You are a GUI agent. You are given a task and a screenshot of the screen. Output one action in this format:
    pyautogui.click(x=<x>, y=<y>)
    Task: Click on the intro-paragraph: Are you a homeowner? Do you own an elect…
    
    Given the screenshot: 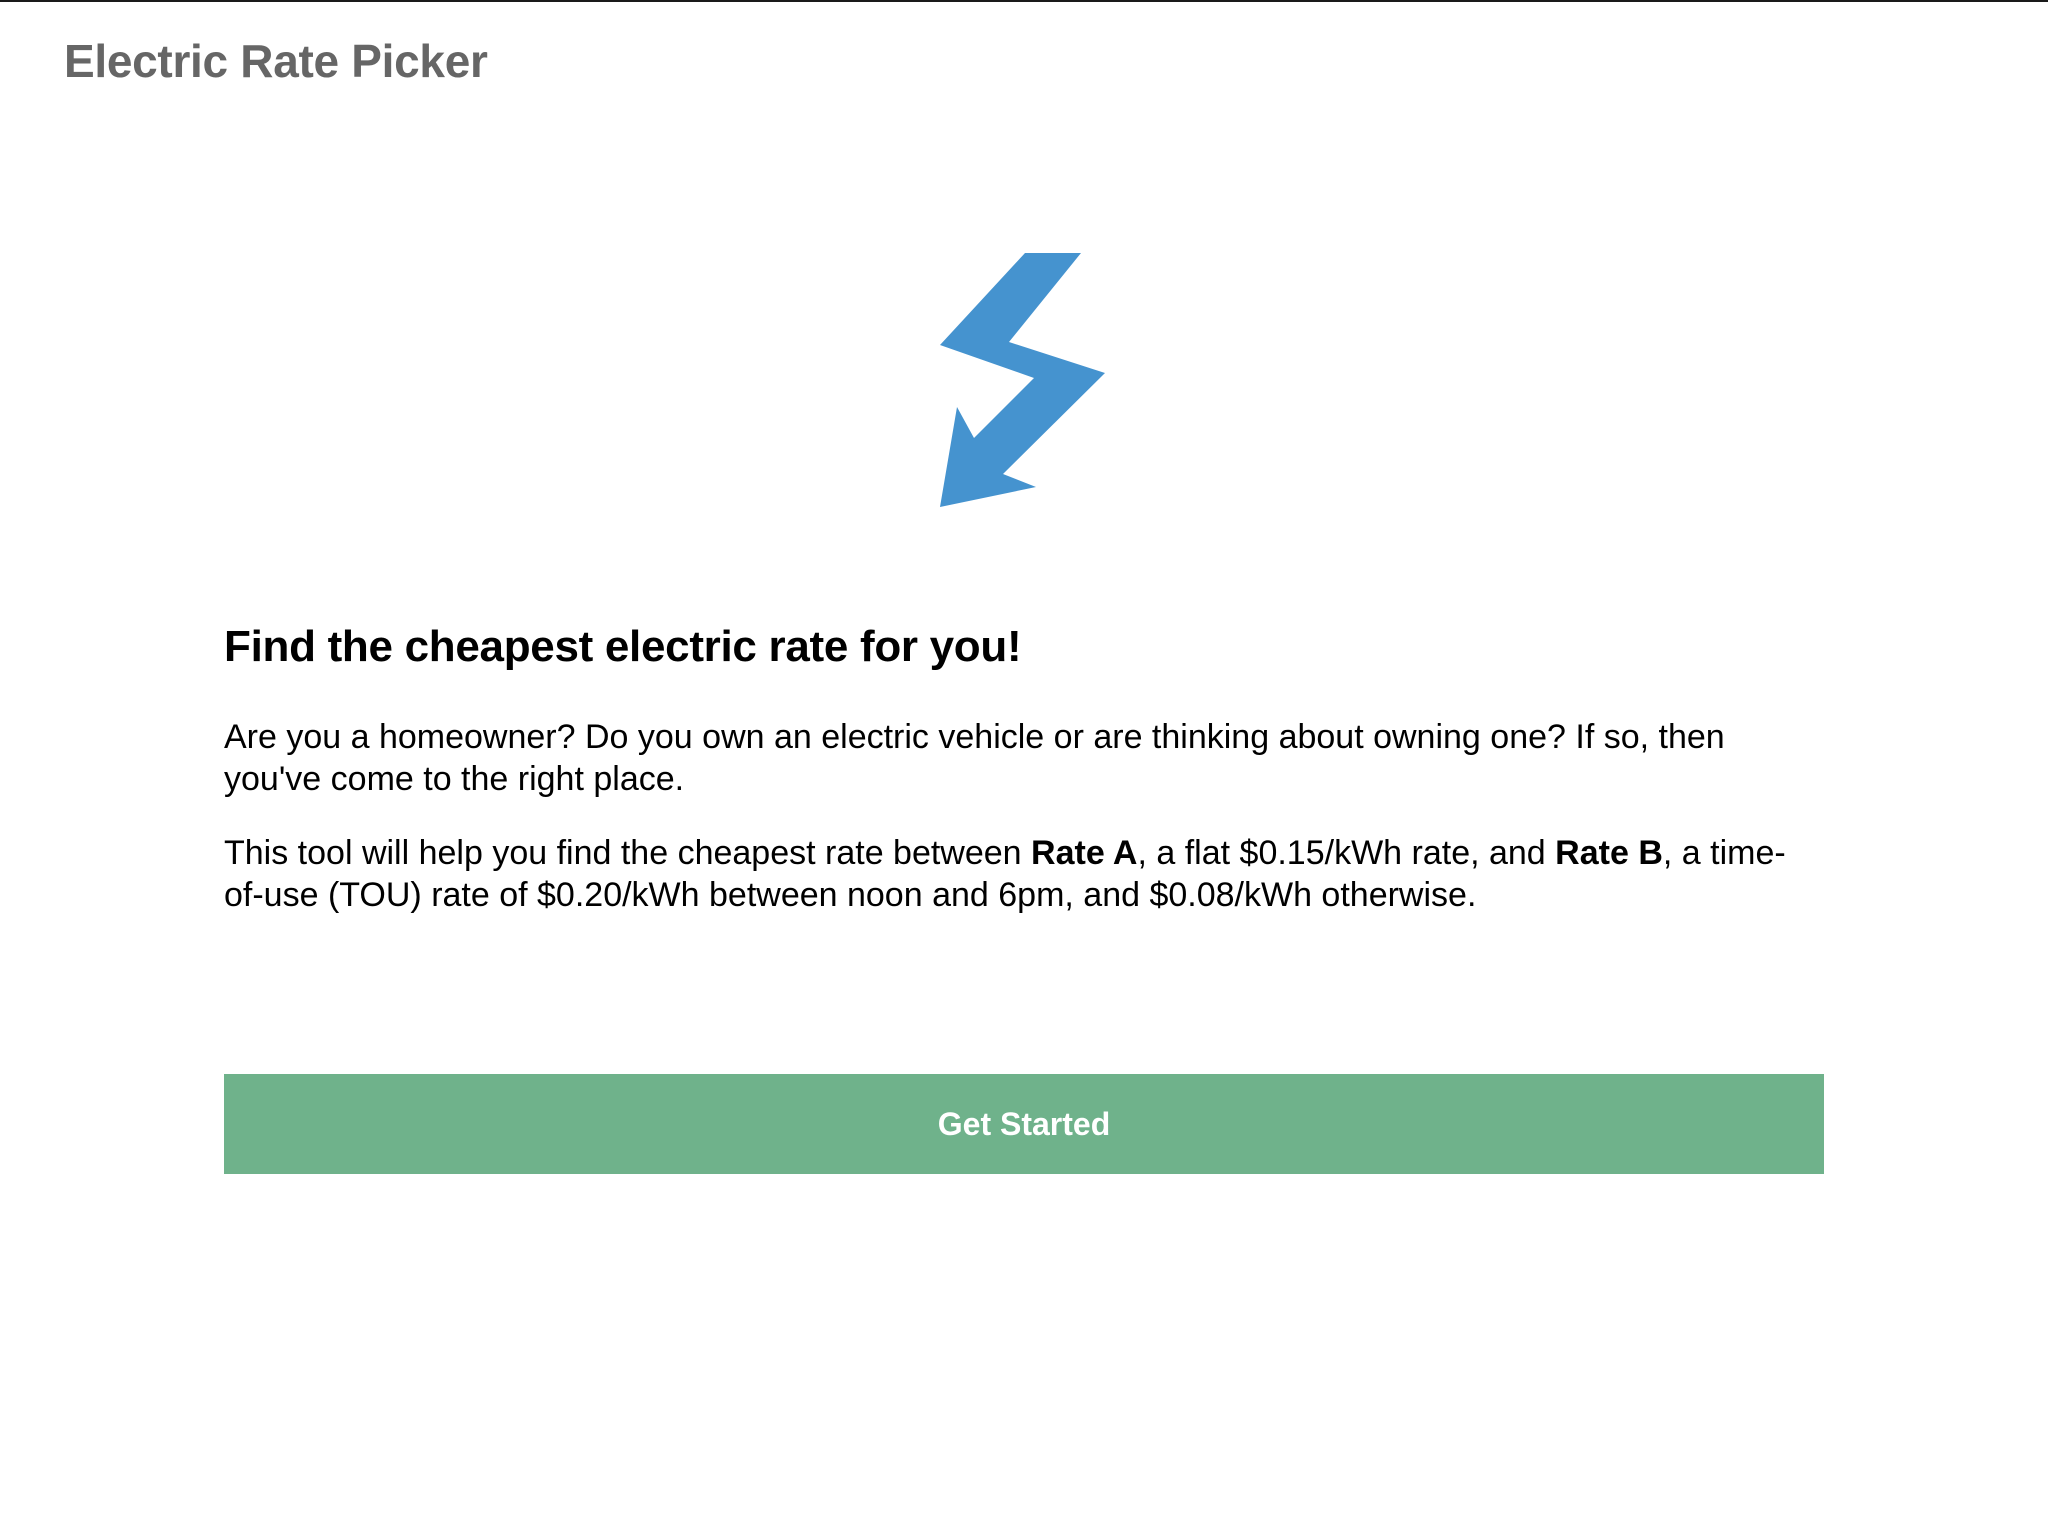 What is the action you would take?
    pyautogui.click(x=974, y=758)
    